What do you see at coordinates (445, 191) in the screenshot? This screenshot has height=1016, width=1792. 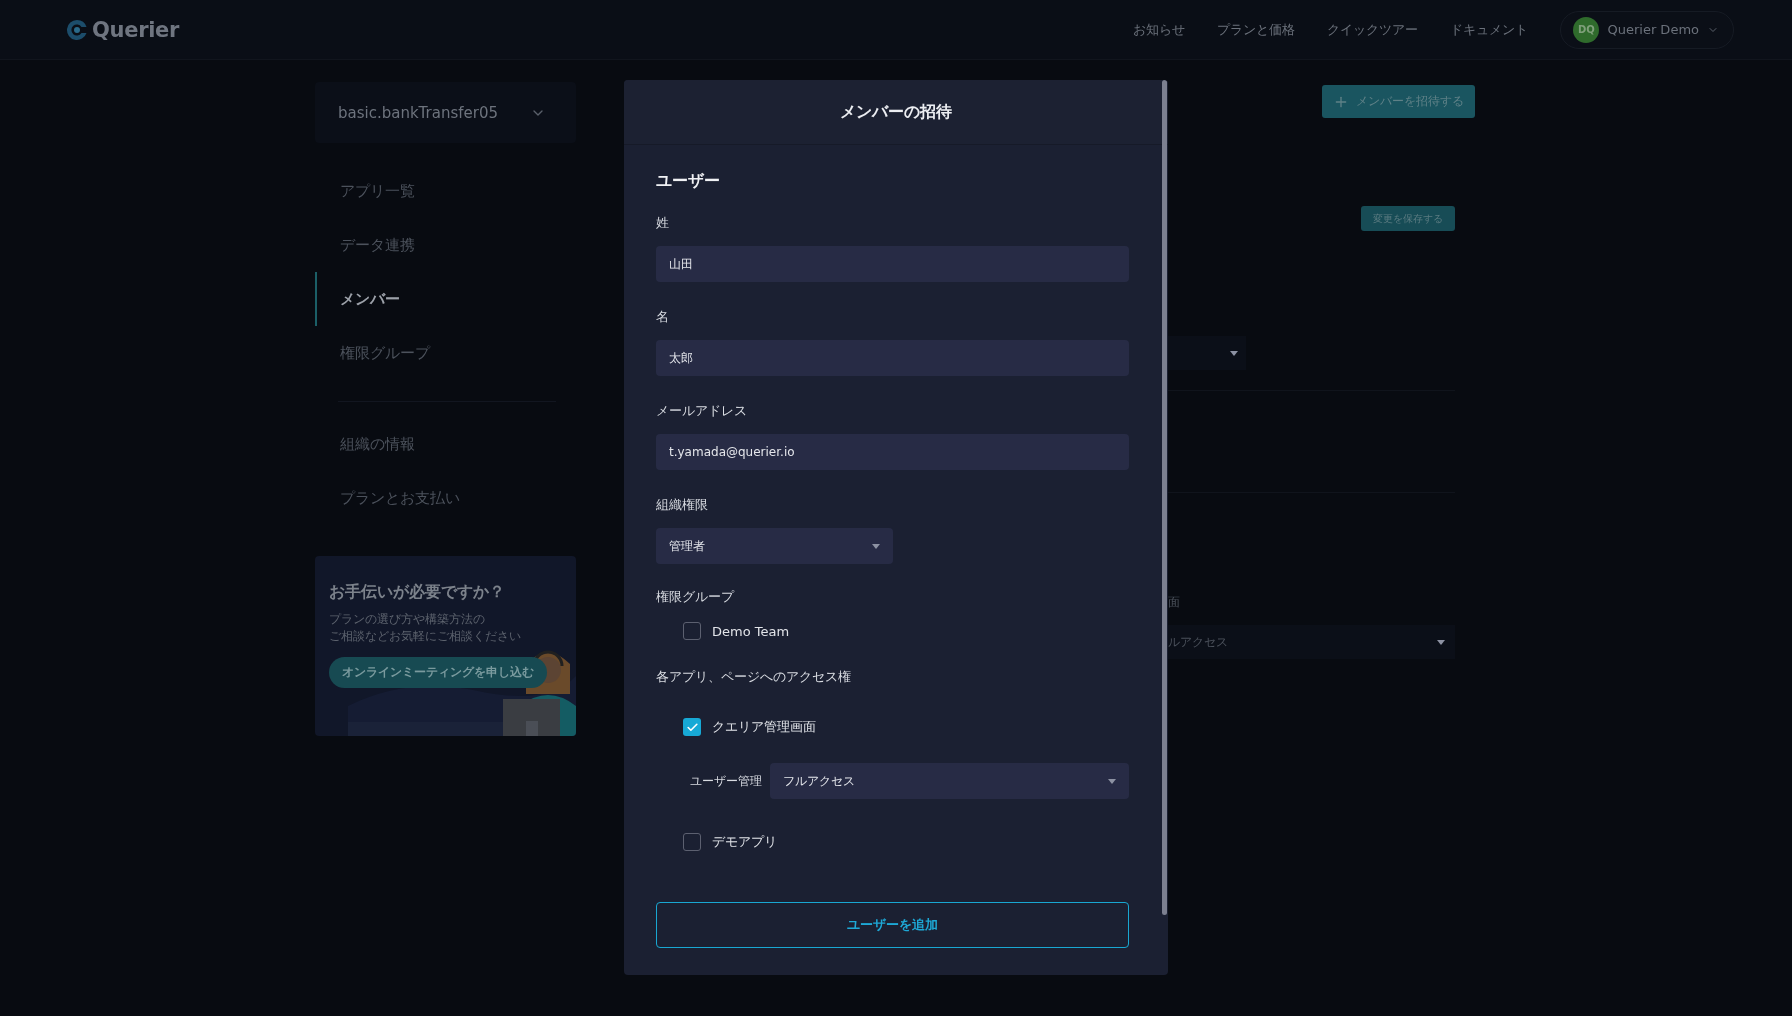 I see `sidebar-item: アプリ一覧` at bounding box center [445, 191].